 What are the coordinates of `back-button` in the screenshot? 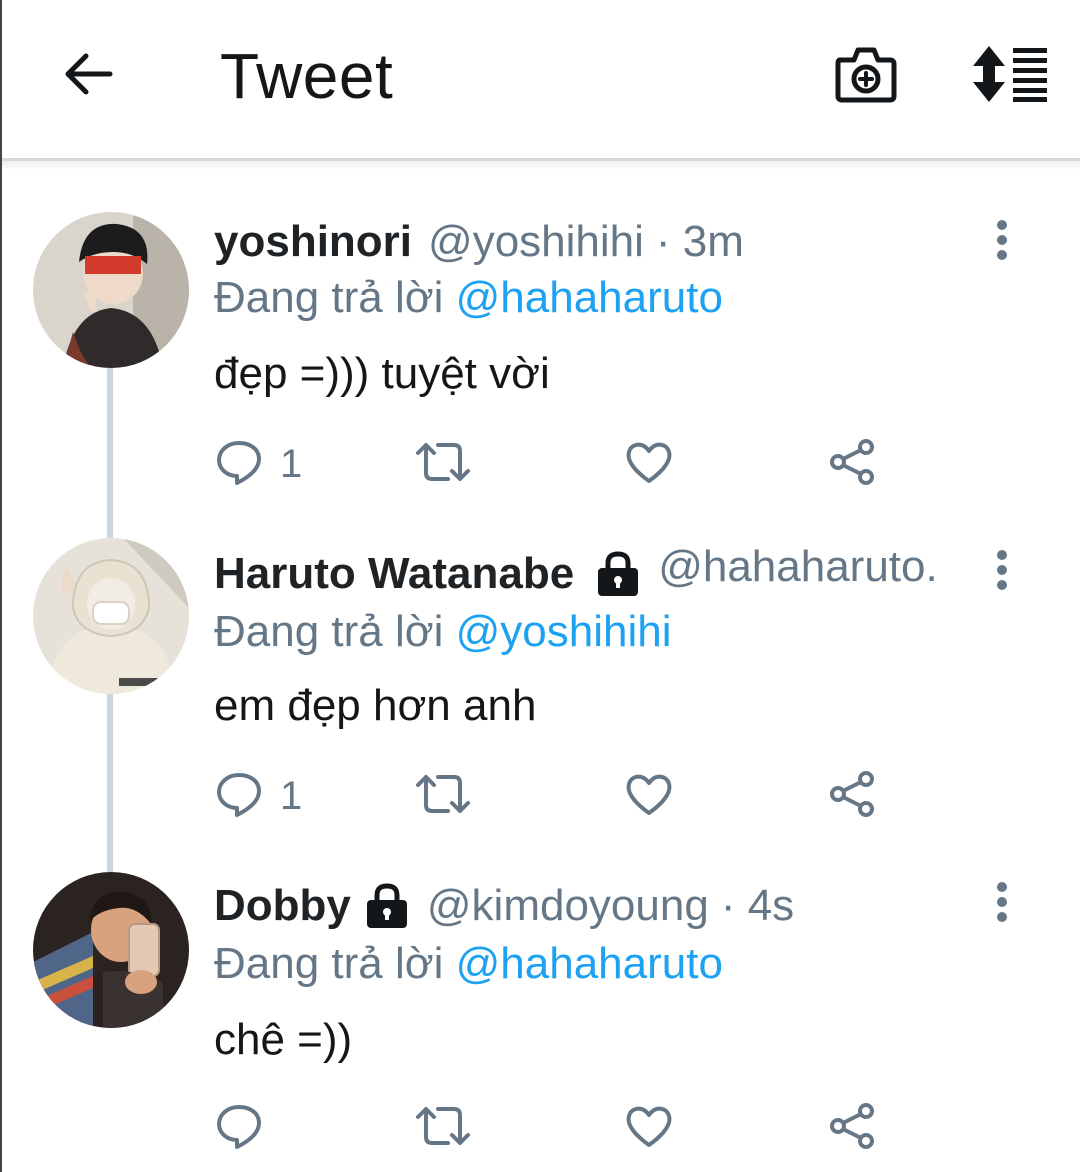 It's located at (88, 76).